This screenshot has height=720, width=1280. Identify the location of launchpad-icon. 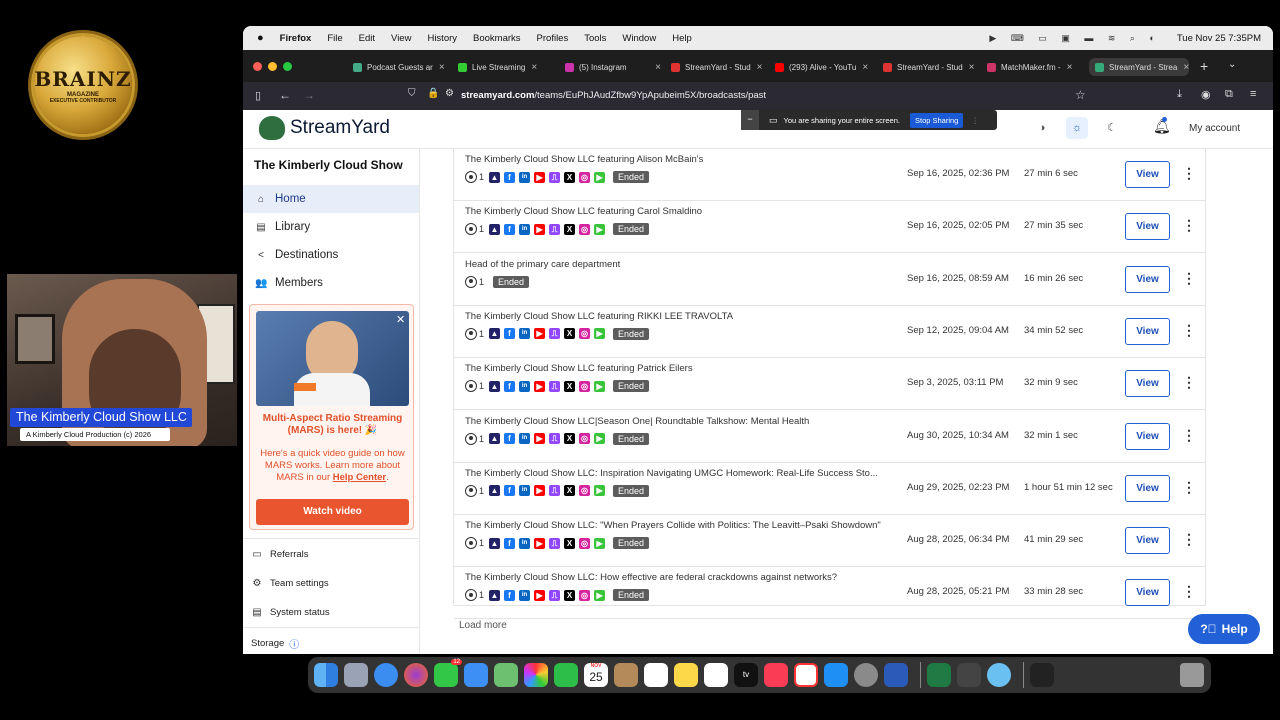
(356, 675).